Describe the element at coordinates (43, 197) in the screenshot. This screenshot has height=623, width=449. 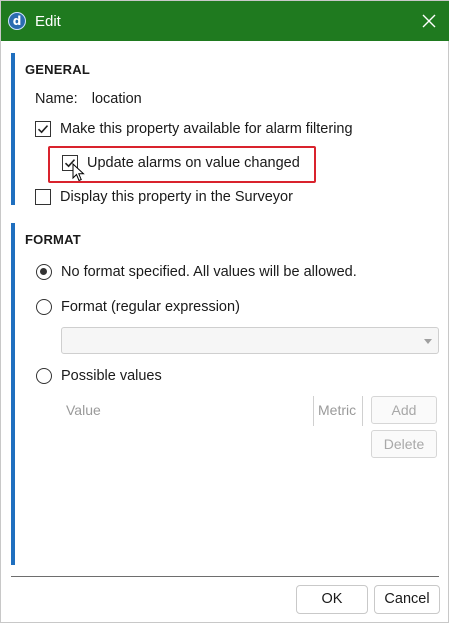
I see `surveyor-checkbox` at that location.